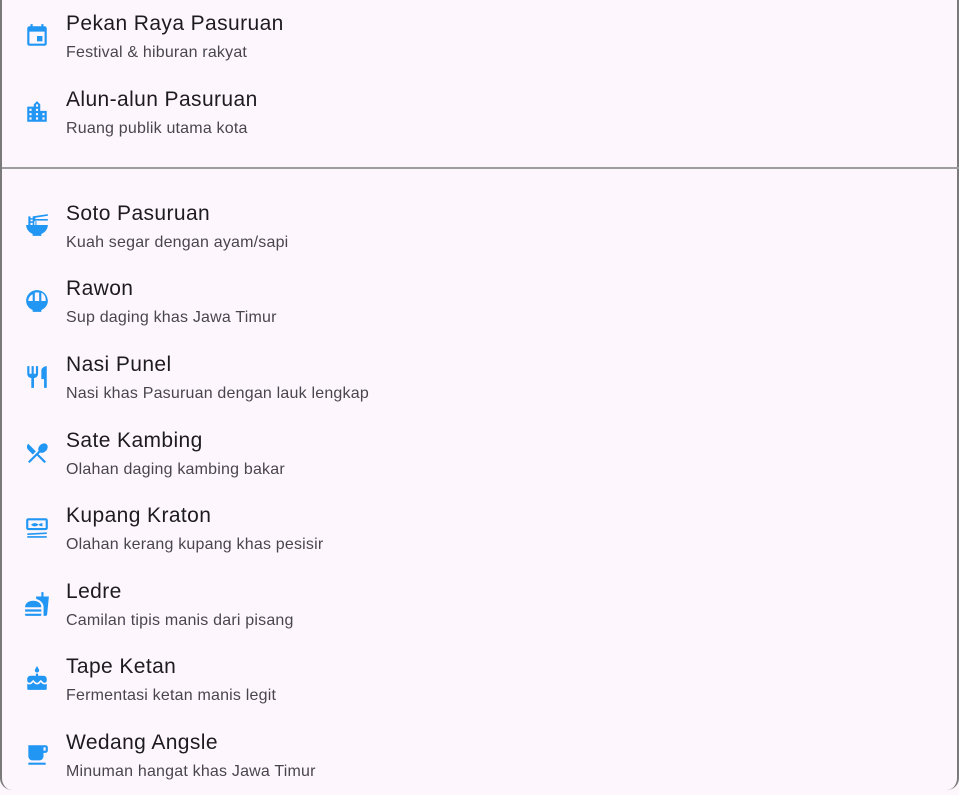  What do you see at coordinates (180, 620) in the screenshot?
I see `item-subtitle: Camilan tipis manis dari pisang` at bounding box center [180, 620].